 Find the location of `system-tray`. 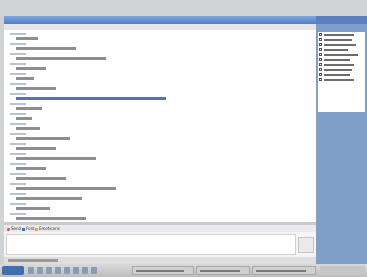

system-tray is located at coordinates (342, 270).